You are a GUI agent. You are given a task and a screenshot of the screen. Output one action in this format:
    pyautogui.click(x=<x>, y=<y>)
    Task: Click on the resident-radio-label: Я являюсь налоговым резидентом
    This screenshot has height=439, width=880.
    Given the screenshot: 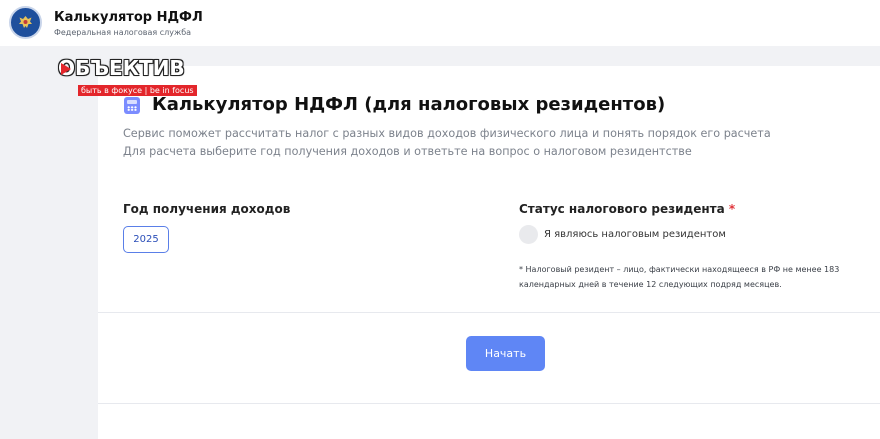 What is the action you would take?
    pyautogui.click(x=635, y=234)
    